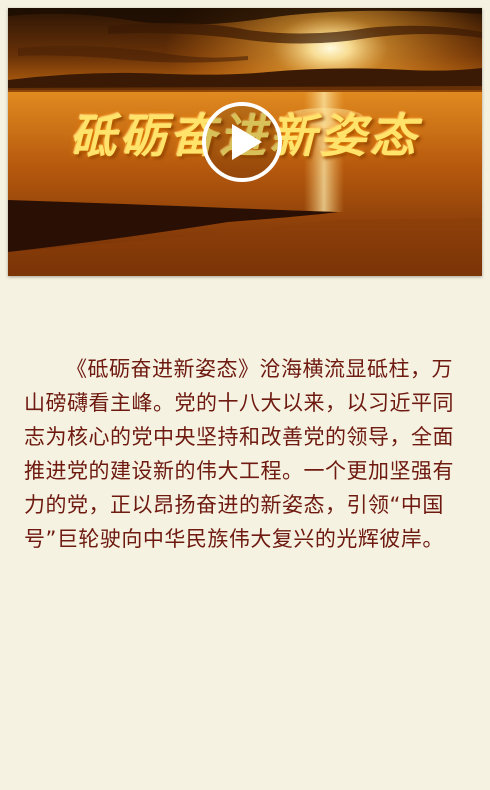 The image size is (490, 790). I want to click on play-icon, so click(242, 142).